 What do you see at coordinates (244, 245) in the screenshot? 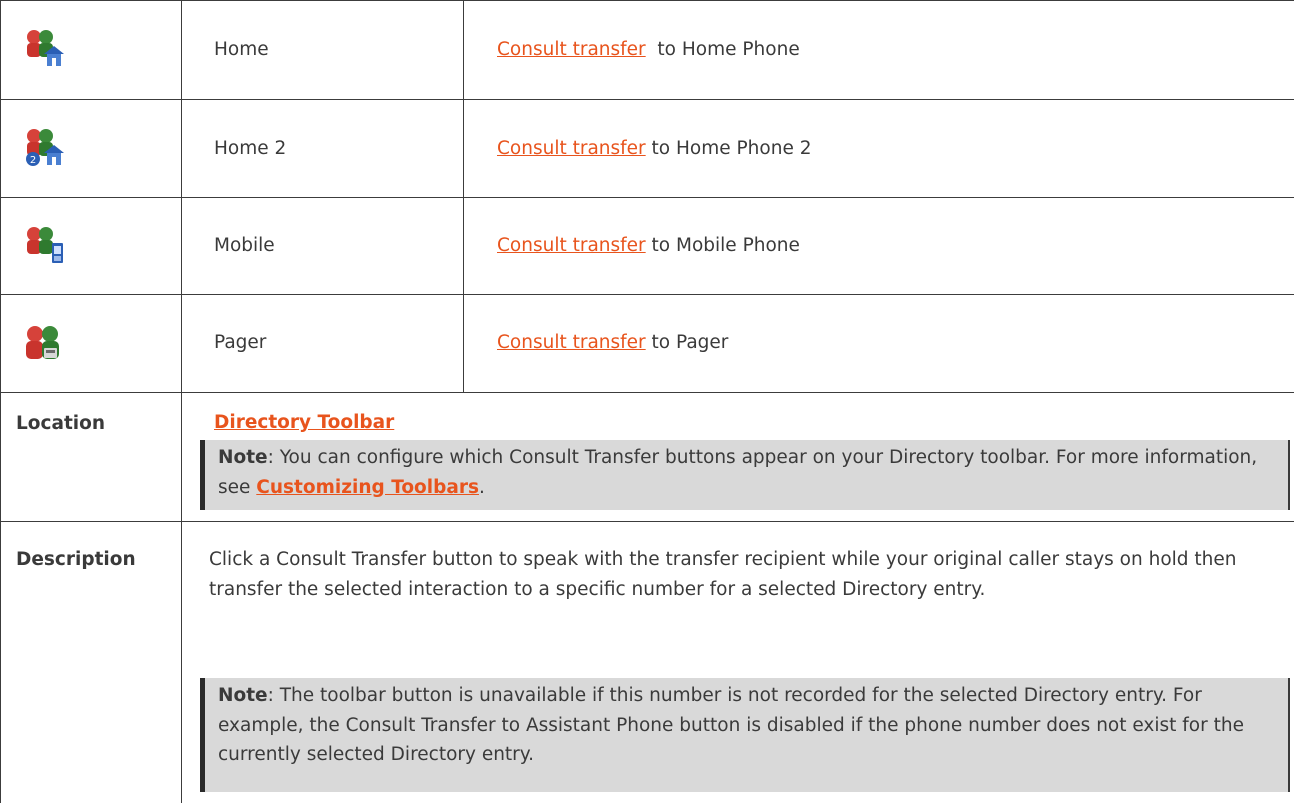
I see `row-name: Mobile` at bounding box center [244, 245].